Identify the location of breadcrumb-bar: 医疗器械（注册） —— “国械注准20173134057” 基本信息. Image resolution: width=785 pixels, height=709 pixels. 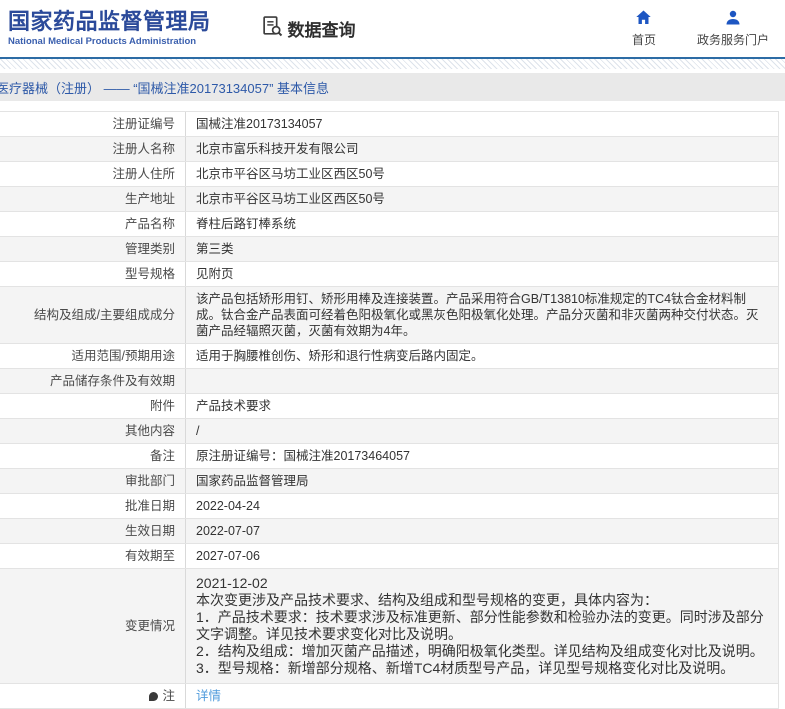
(392, 87).